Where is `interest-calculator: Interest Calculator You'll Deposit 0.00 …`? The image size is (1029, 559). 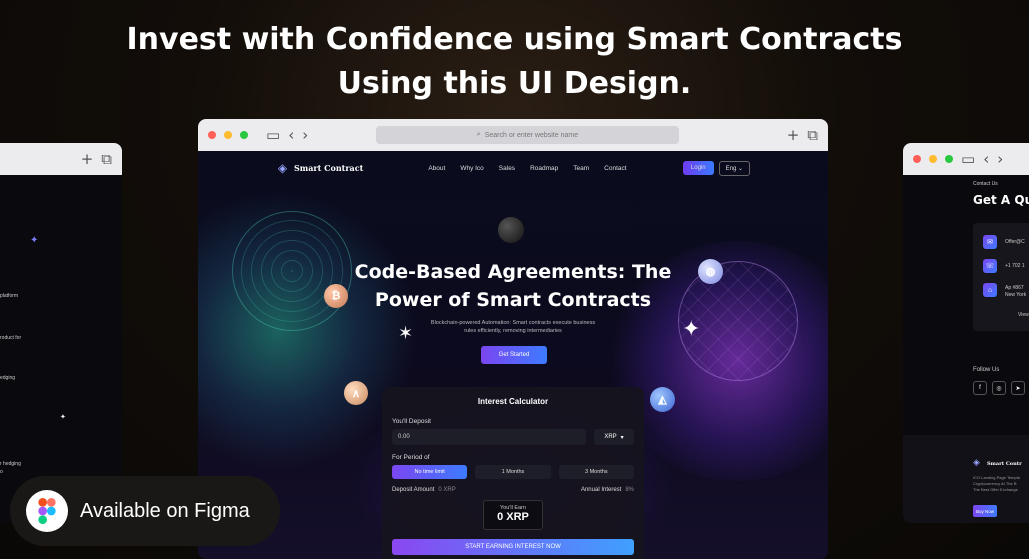 interest-calculator: Interest Calculator You'll Deposit 0.00 … is located at coordinates (513, 473).